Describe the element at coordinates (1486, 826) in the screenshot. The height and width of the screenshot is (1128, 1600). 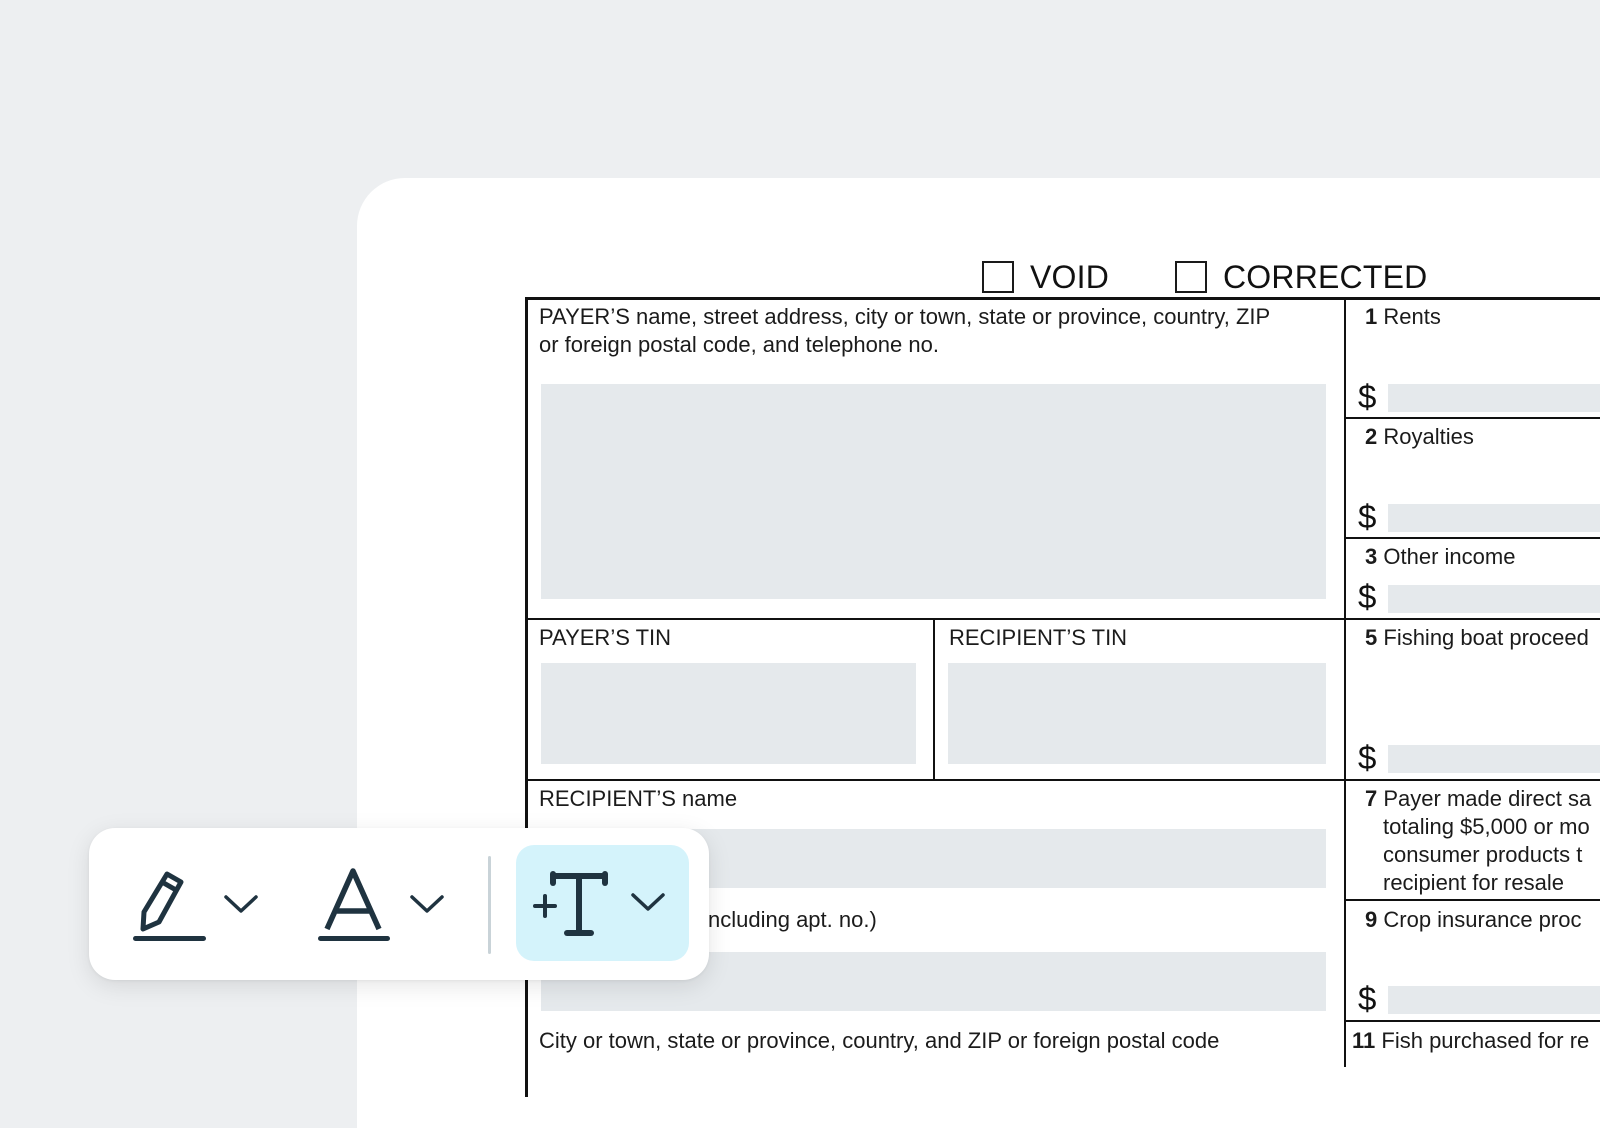
I see `box-7-label-2: totaling $5,000 or mo` at that location.